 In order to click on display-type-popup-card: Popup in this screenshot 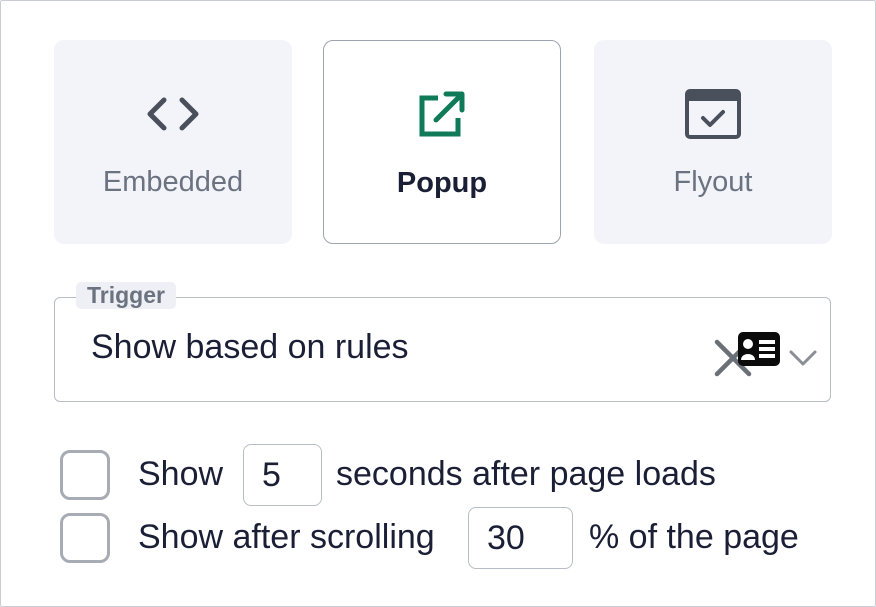, I will do `click(442, 142)`.